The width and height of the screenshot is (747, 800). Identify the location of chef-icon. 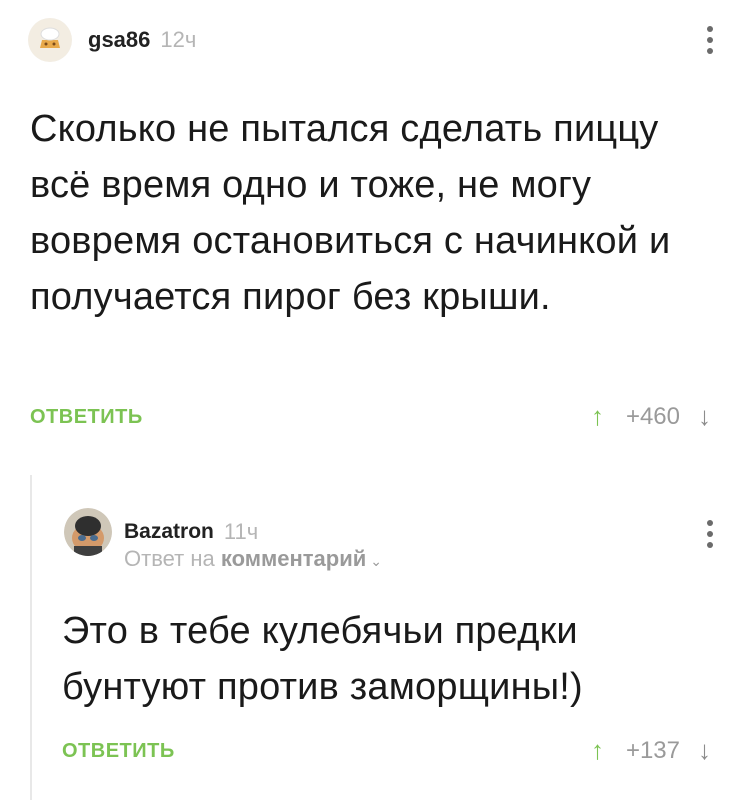
(50, 40).